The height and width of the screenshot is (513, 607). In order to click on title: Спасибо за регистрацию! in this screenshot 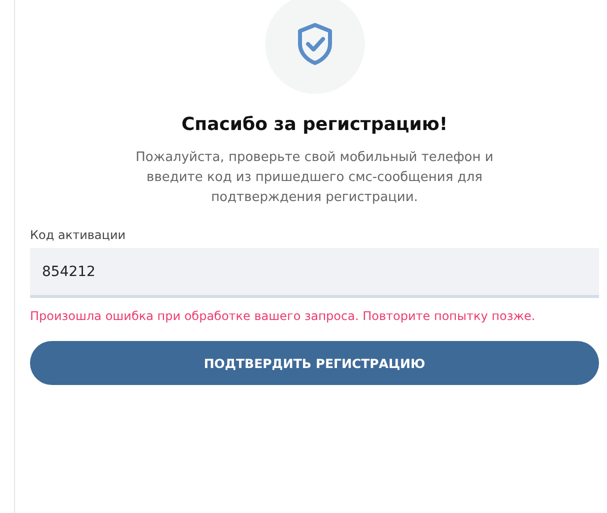, I will do `click(314, 124)`.